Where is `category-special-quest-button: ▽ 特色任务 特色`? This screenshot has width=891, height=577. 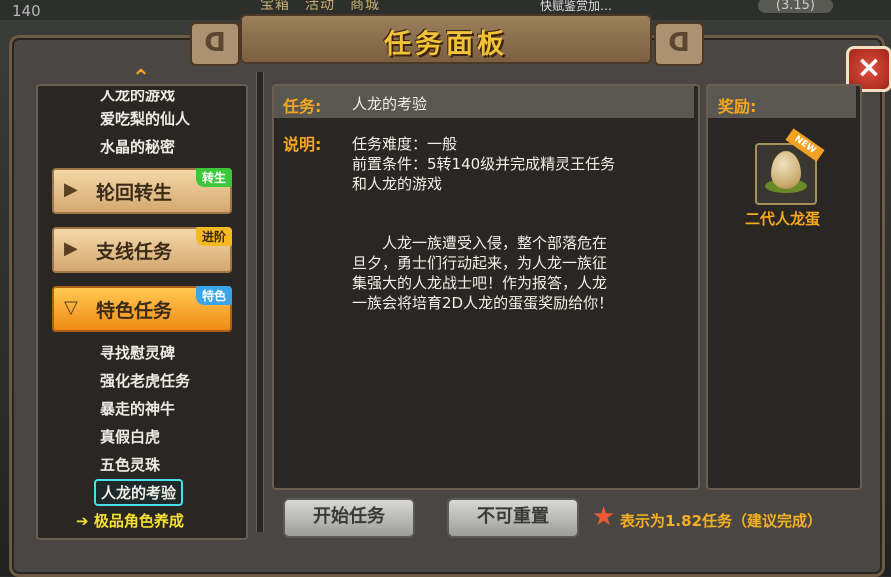
category-special-quest-button: ▽ 特色任务 特色 is located at coordinates (142, 309).